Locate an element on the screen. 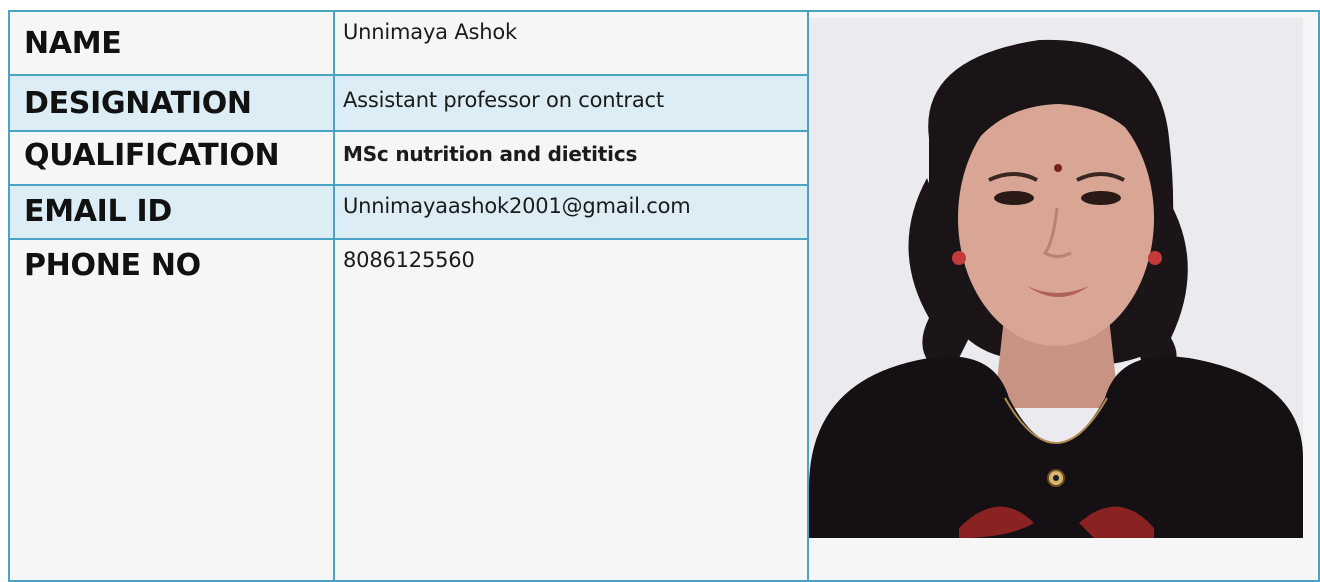 The height and width of the screenshot is (582, 1320). designation-label-cell: DESIGNATION is located at coordinates (171, 103).